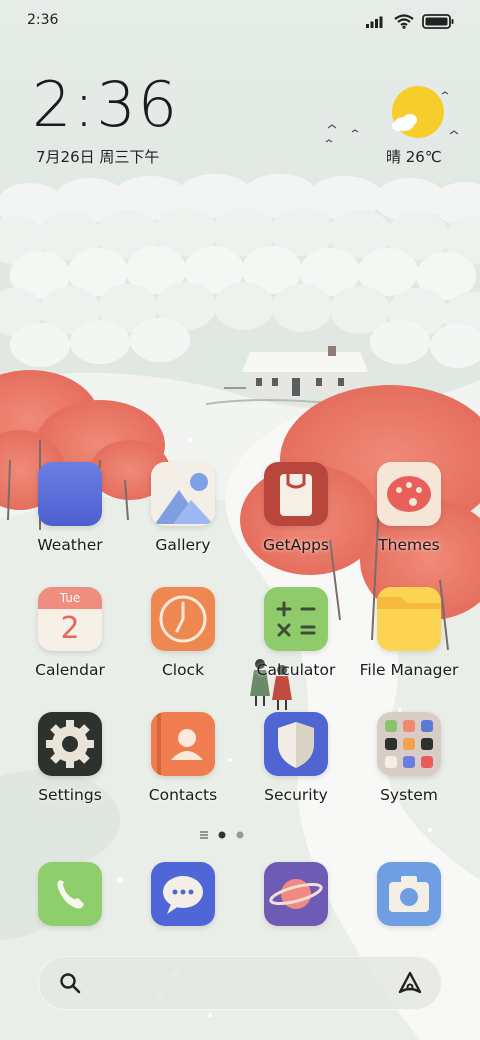  I want to click on app-contacts: Contacts, so click(183, 758).